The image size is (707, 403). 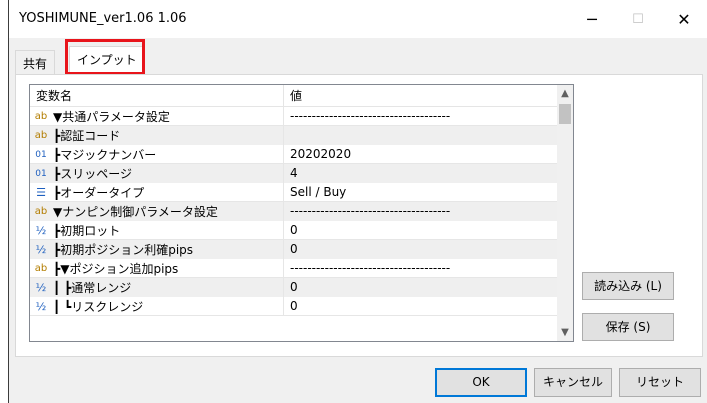 I want to click on table-row: ½ ┃ ┣通常レンジ 0, so click(x=294, y=287).